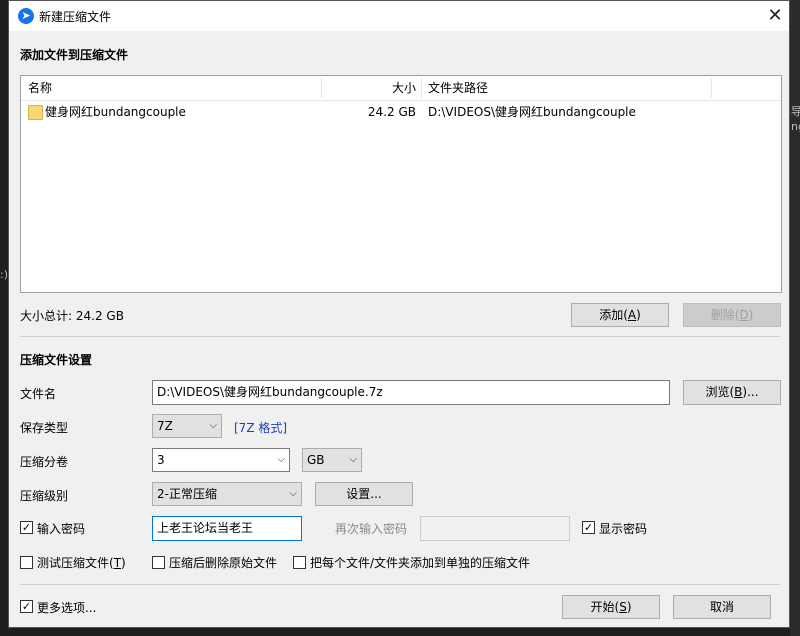 The width and height of the screenshot is (800, 636). I want to click on delete-button-label: 删除(, so click(725, 315).